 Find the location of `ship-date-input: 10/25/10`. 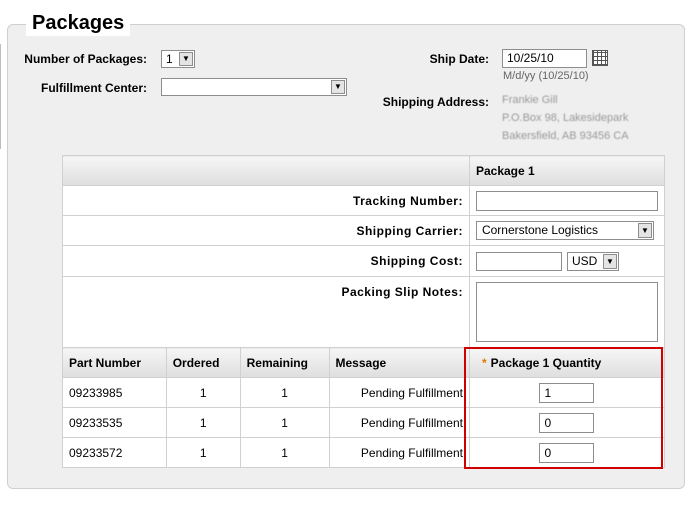

ship-date-input: 10/25/10 is located at coordinates (544, 58).